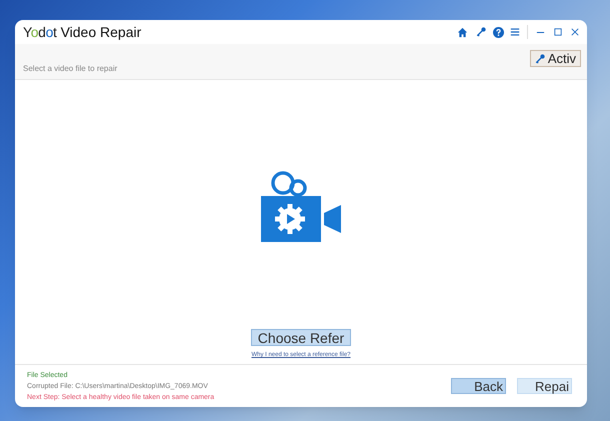  Describe the element at coordinates (498, 32) in the screenshot. I see `help-icon` at that location.